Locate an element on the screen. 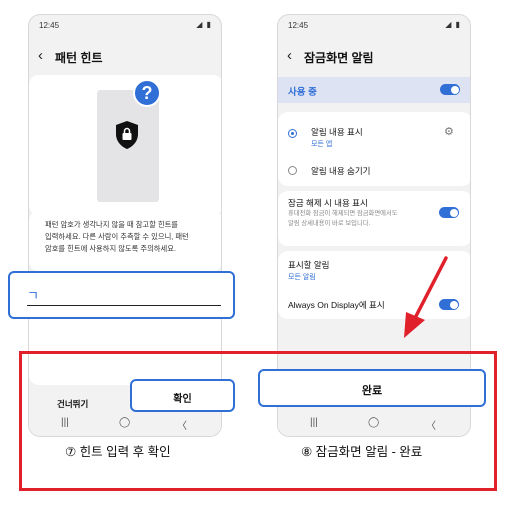 This screenshot has width=517, height=506. caption-step-7: ⑦ 힌트 입력 후 확인 is located at coordinates (118, 452).